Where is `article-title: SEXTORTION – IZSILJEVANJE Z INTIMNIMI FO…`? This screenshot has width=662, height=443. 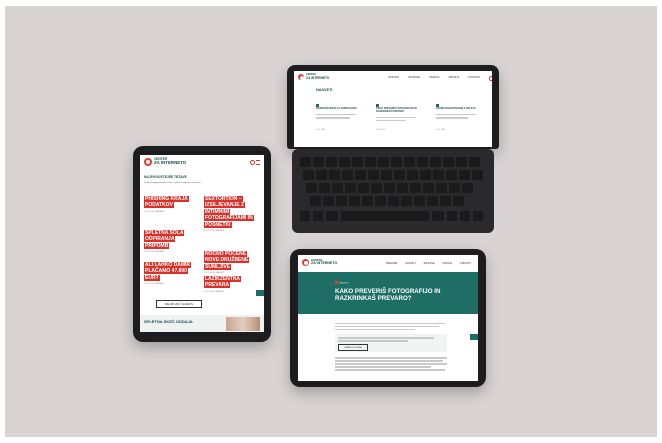
article-title: SEXTORTION – IZSILJEVANJE Z INTIMNIMI FO… is located at coordinates (229, 212).